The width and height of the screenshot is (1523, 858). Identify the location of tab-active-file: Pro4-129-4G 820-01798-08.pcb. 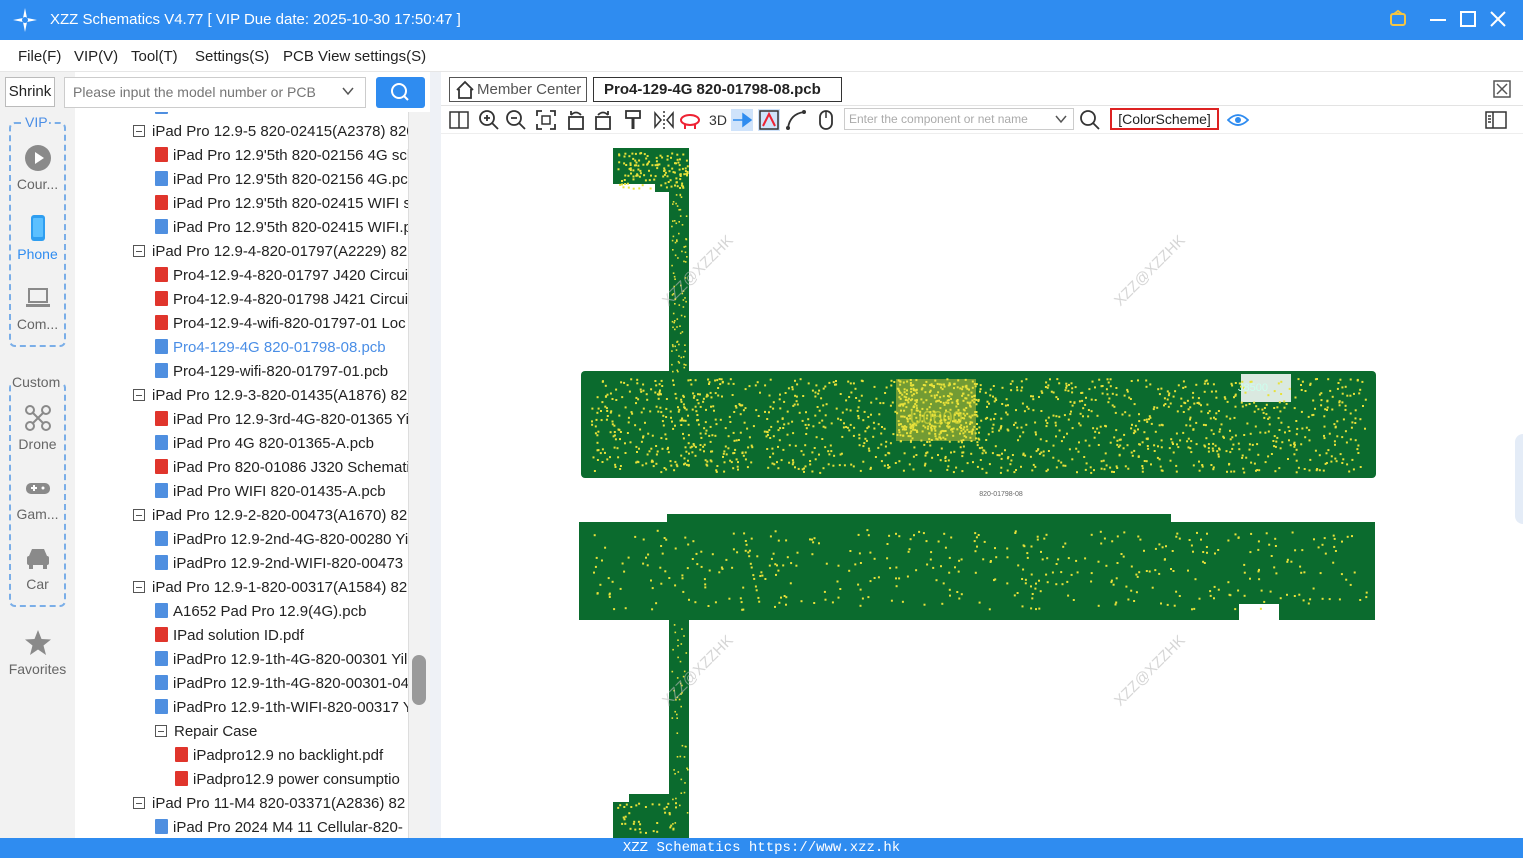
(717, 89).